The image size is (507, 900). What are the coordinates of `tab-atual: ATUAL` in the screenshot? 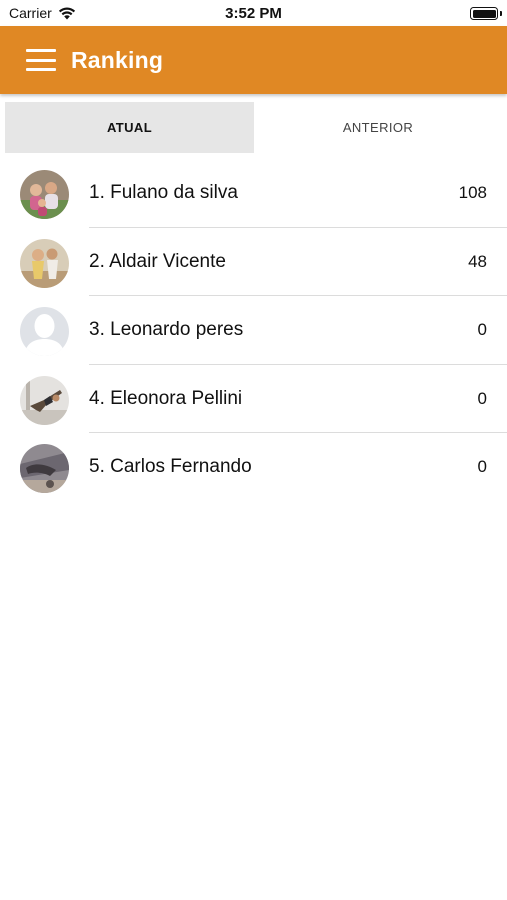 It's located at (129, 127).